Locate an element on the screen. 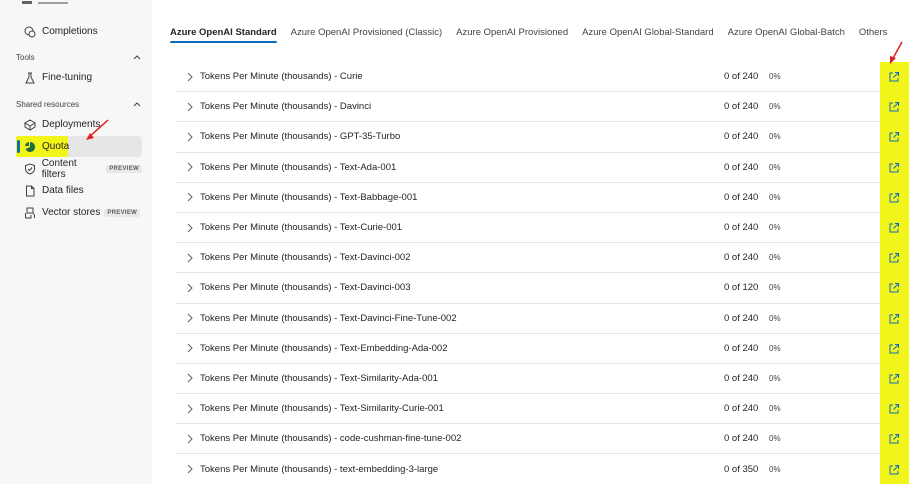 The height and width of the screenshot is (484, 909). sidebar-item-label: Quota is located at coordinates (56, 146).